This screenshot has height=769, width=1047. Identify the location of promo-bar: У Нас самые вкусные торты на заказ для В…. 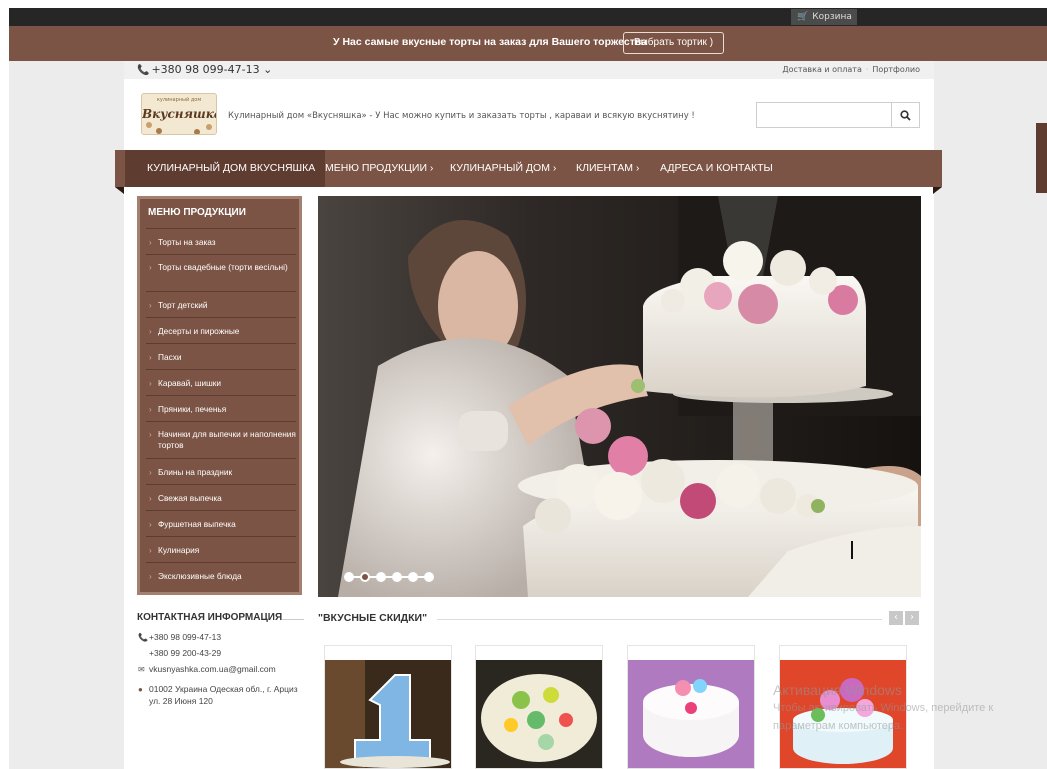
(528, 43).